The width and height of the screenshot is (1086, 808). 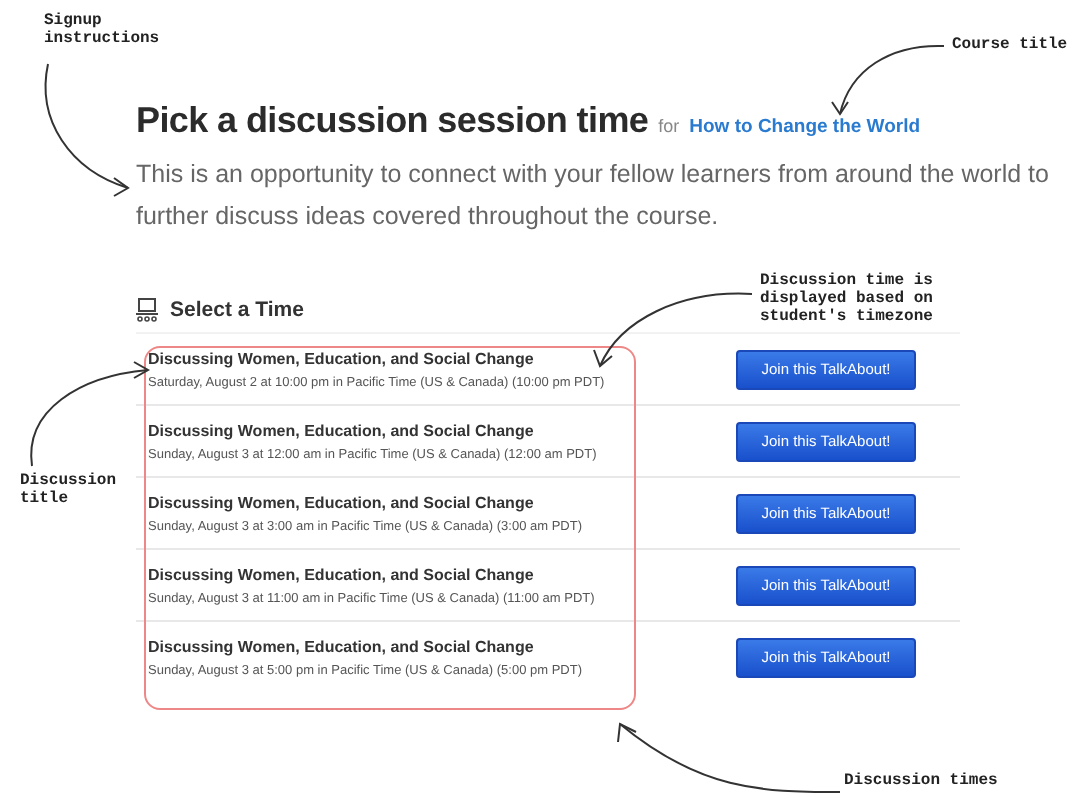 I want to click on for-label: for, so click(x=669, y=126).